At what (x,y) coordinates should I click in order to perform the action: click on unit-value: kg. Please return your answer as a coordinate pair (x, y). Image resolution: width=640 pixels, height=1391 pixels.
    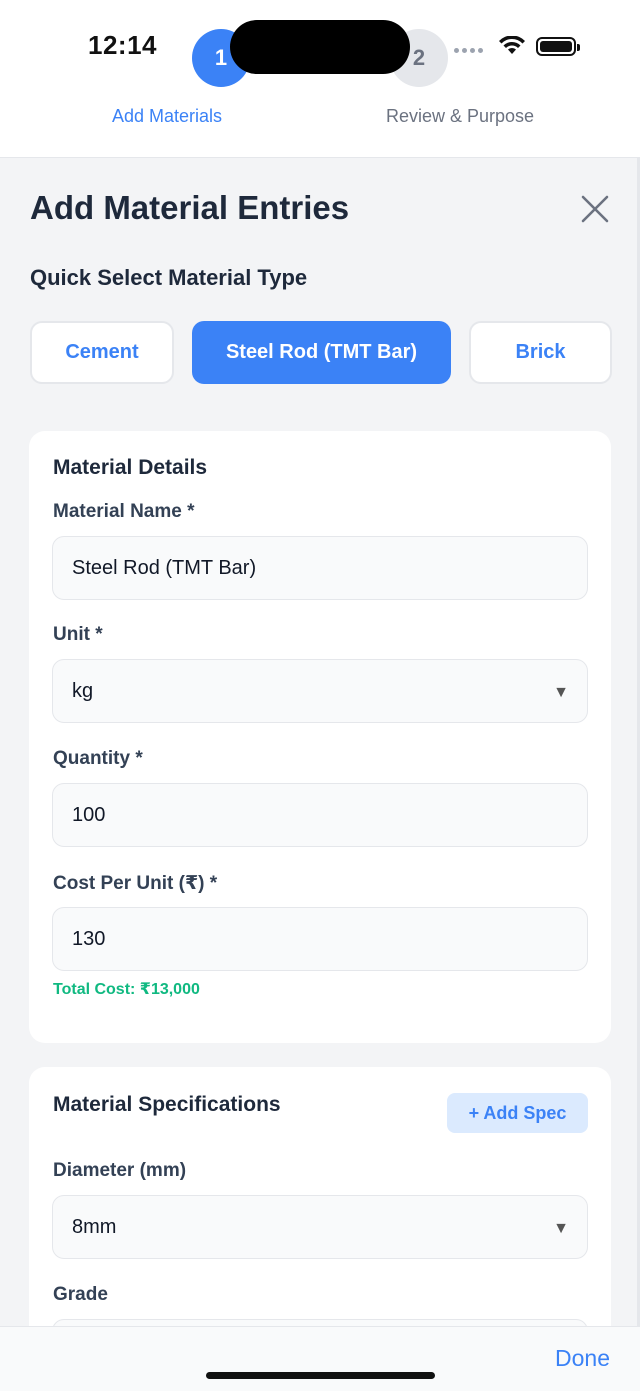
    Looking at the image, I should click on (83, 690).